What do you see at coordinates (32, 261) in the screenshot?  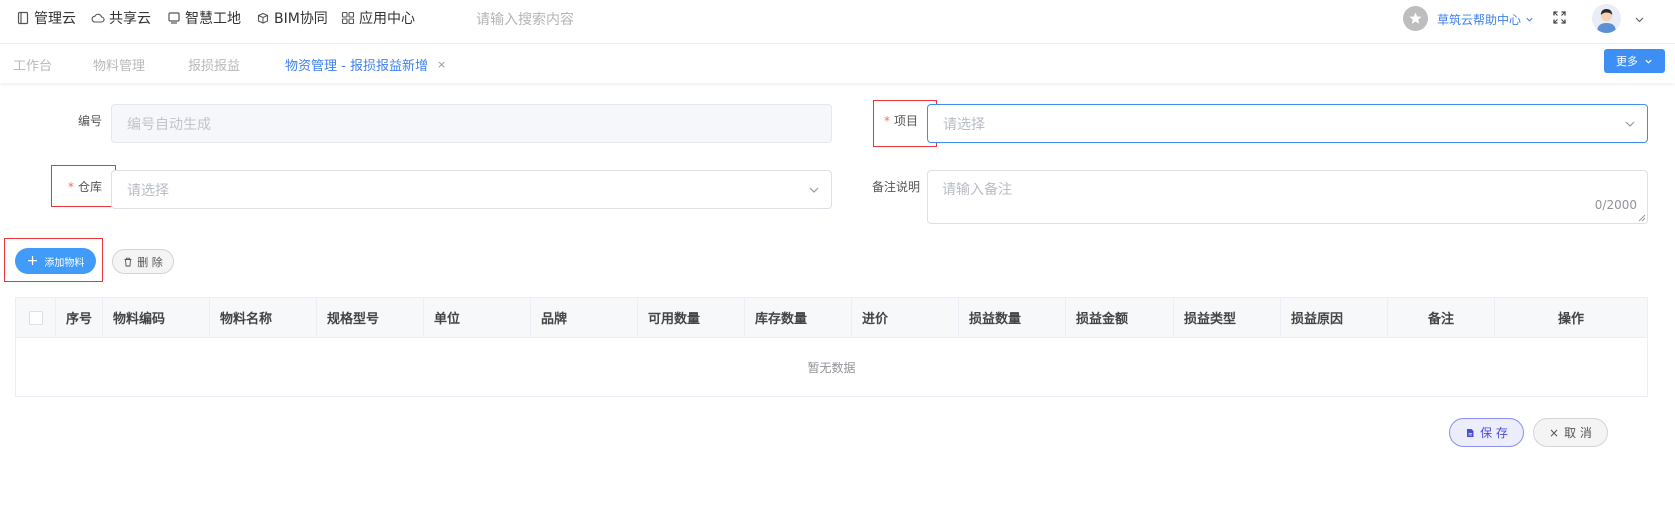 I see `plus-icon: +` at bounding box center [32, 261].